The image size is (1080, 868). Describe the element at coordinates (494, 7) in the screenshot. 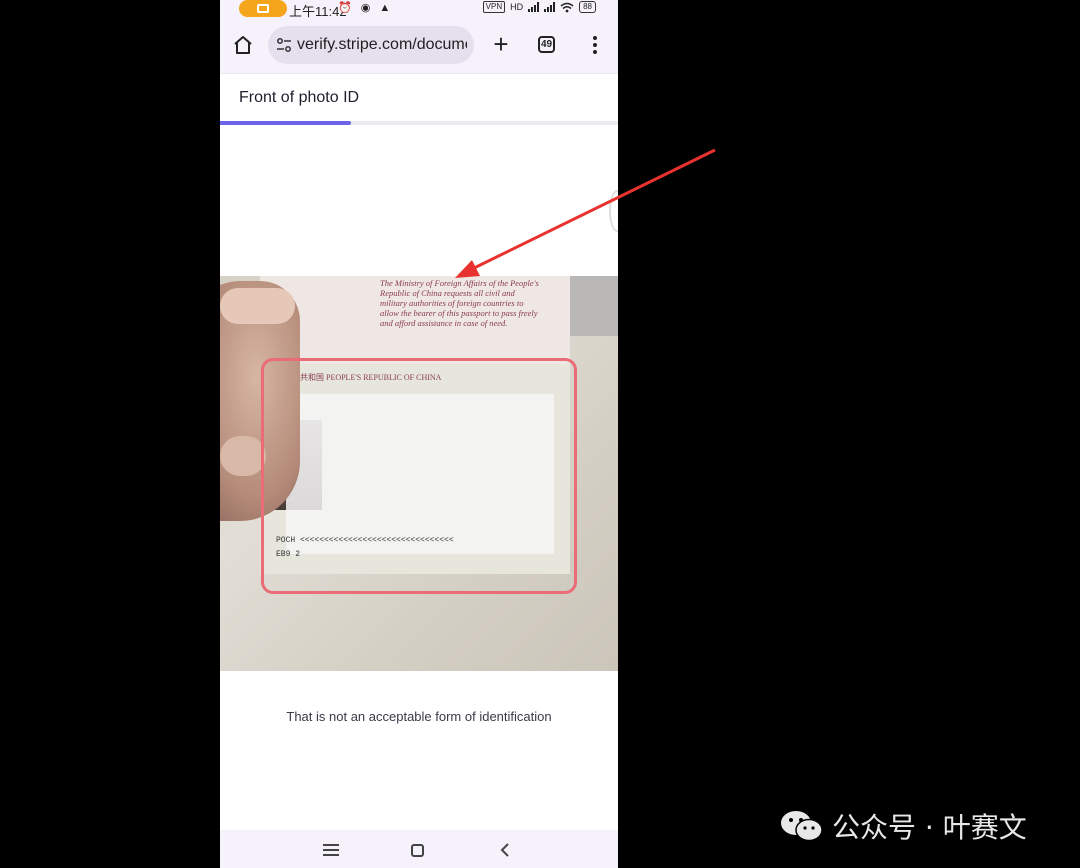

I see `vpn-badge: VPN` at that location.